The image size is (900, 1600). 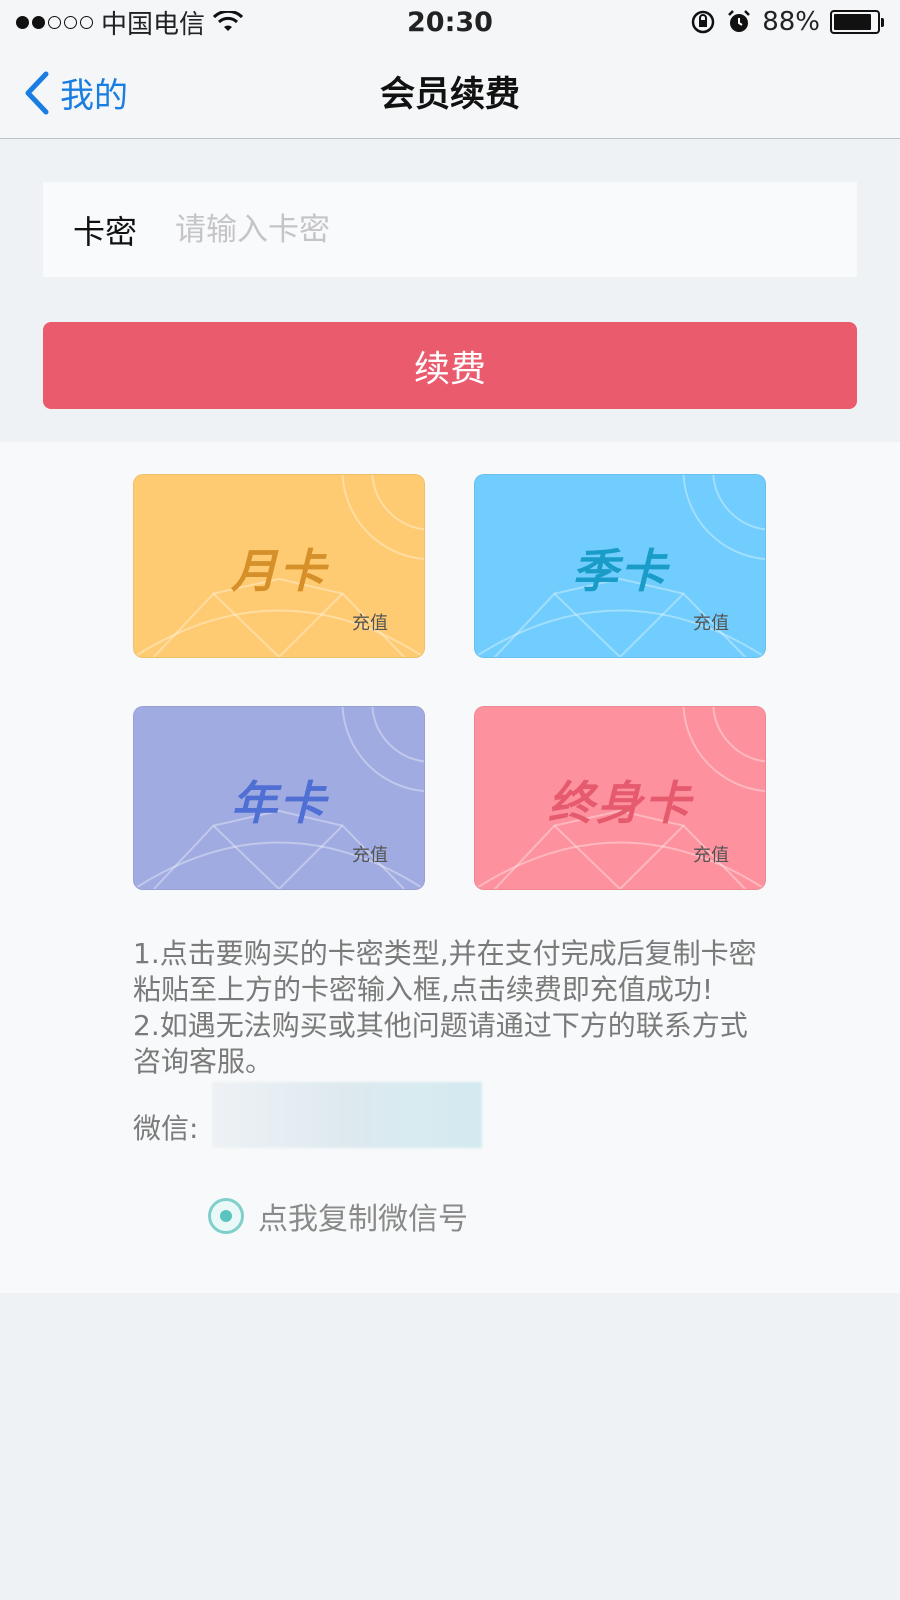 What do you see at coordinates (739, 21) in the screenshot?
I see `alarm-icon` at bounding box center [739, 21].